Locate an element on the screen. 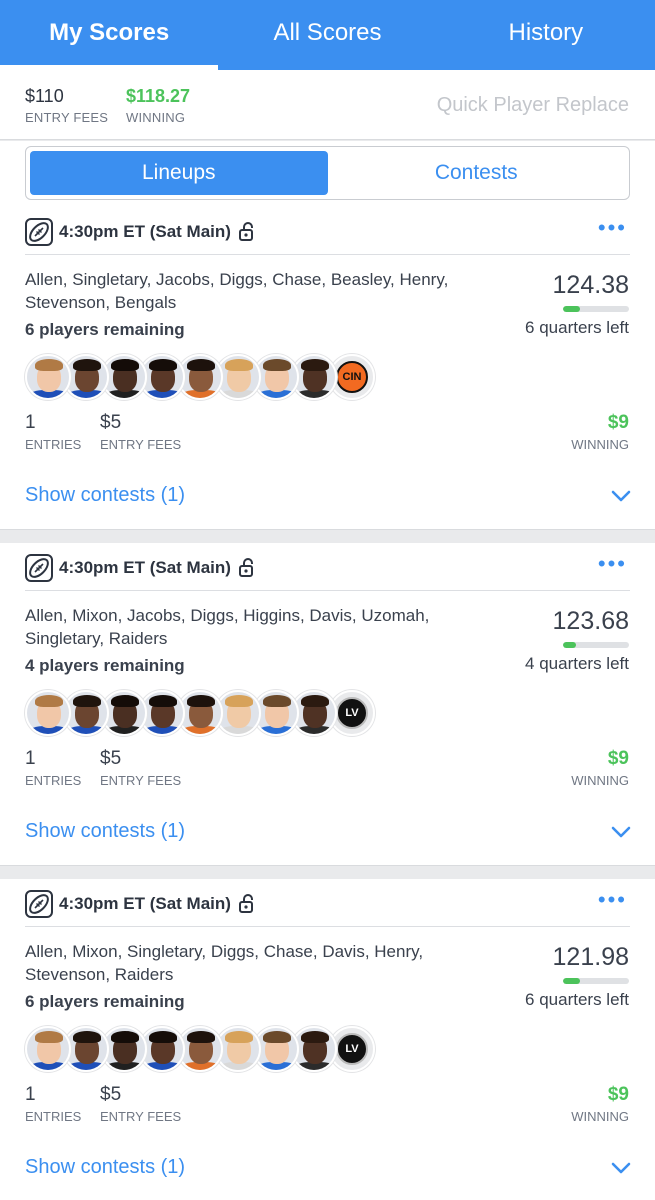 The width and height of the screenshot is (655, 1200). lineup-score: 121.98 is located at coordinates (590, 957).